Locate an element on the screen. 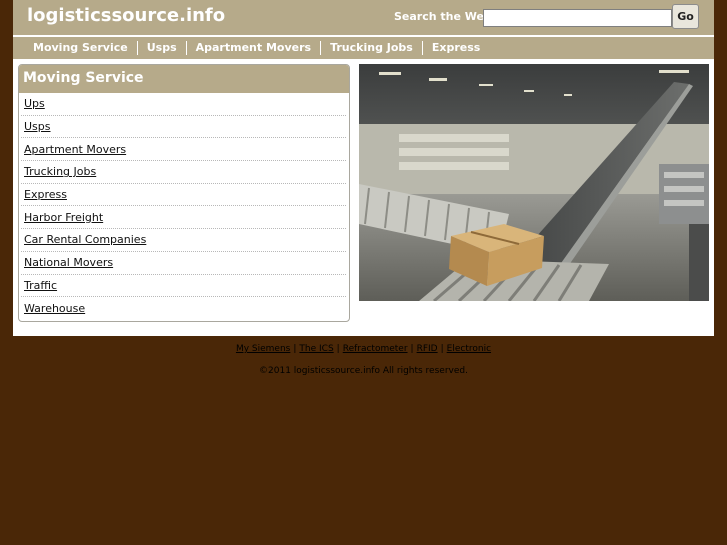 Image resolution: width=727 pixels, height=545 pixels. list-item: Car Rental Companies is located at coordinates (183, 240).